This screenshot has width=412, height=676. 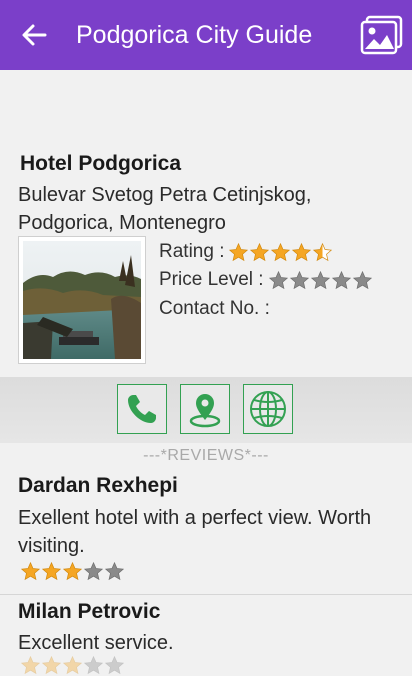 I want to click on hotel-image, so click(x=82, y=300).